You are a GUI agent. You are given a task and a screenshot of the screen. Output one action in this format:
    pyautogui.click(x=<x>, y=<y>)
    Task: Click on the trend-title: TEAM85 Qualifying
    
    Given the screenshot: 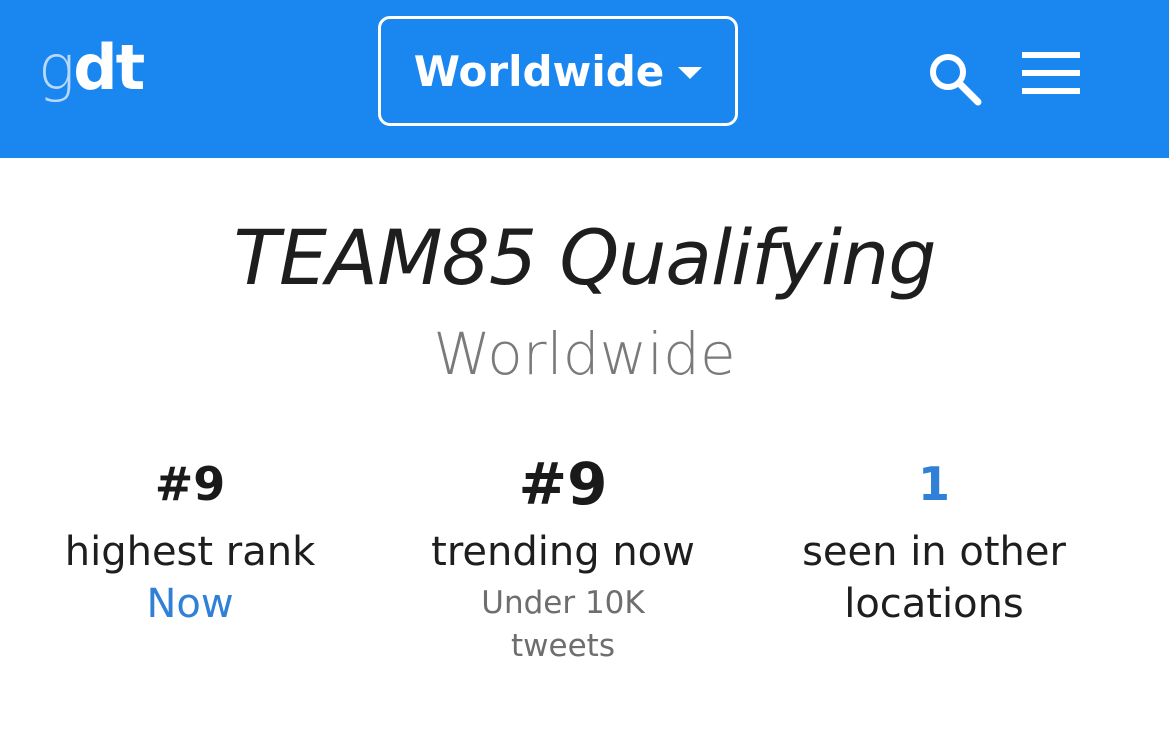 What is the action you would take?
    pyautogui.click(x=585, y=257)
    